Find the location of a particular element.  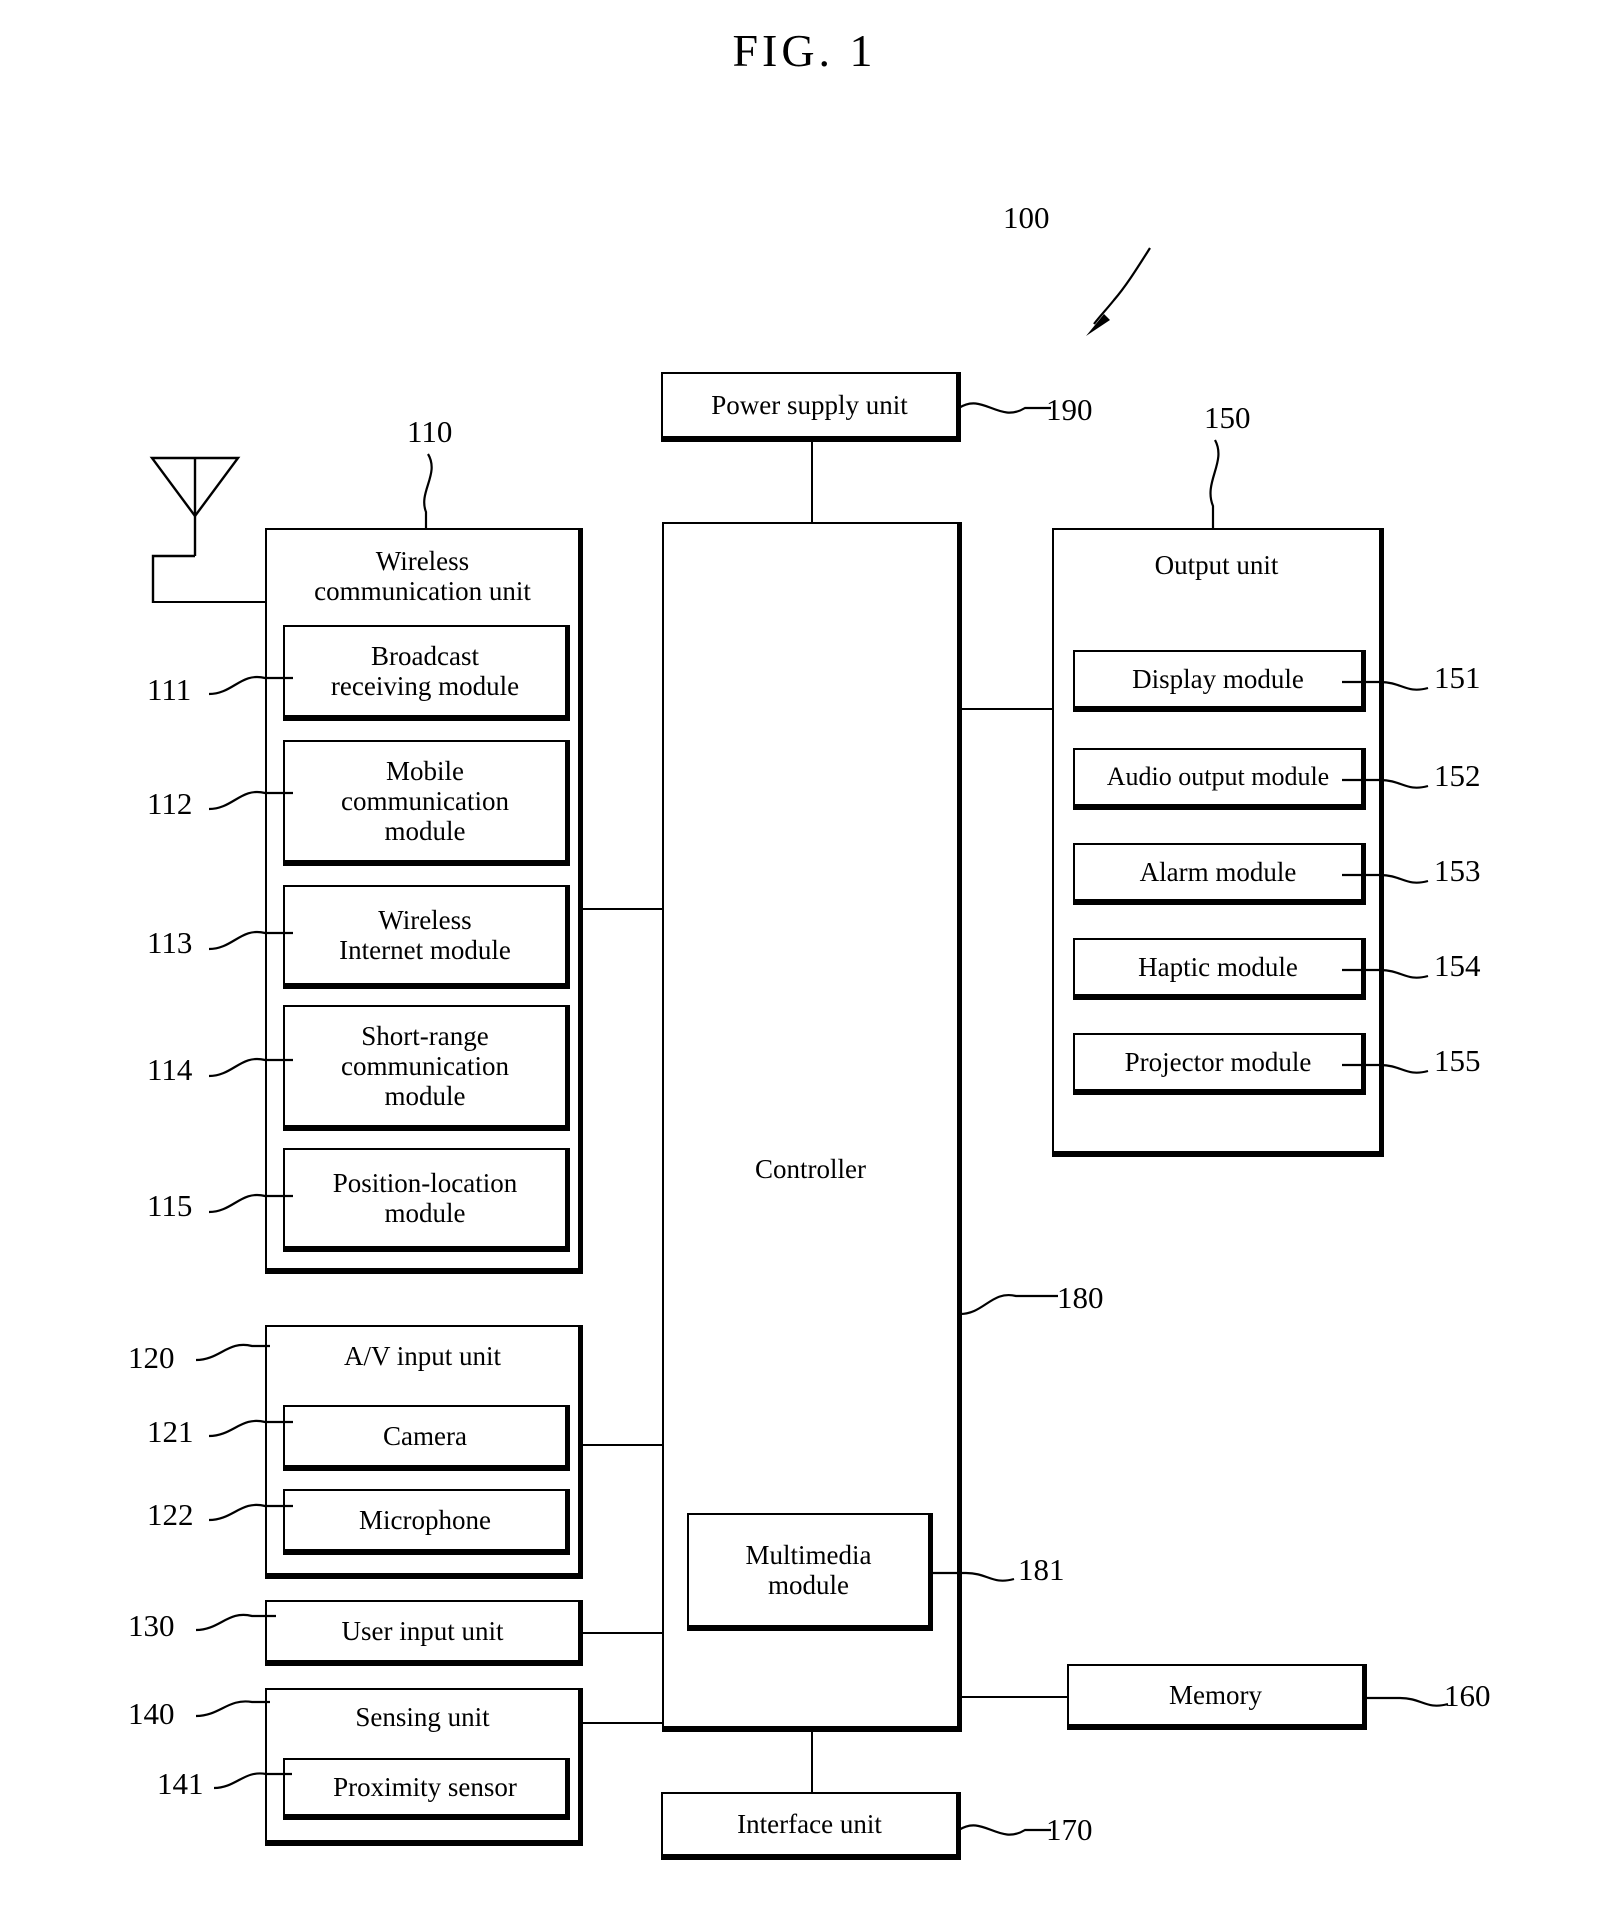

line-controller-to-interface is located at coordinates (812, 1763).